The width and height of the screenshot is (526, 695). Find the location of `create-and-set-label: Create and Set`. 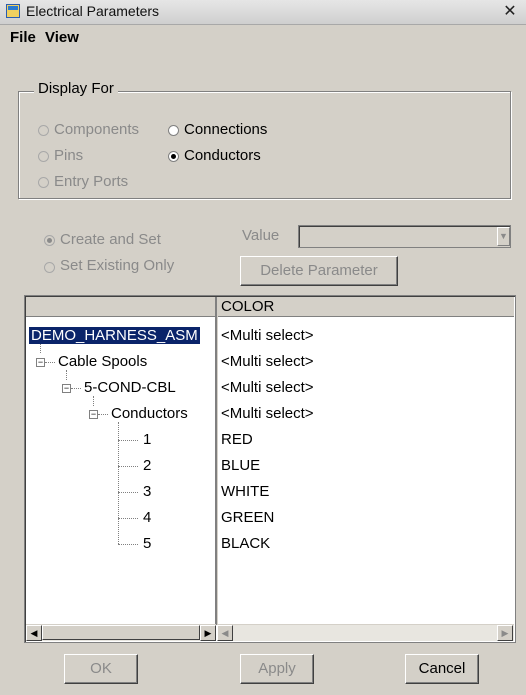

create-and-set-label: Create and Set is located at coordinates (110, 239).